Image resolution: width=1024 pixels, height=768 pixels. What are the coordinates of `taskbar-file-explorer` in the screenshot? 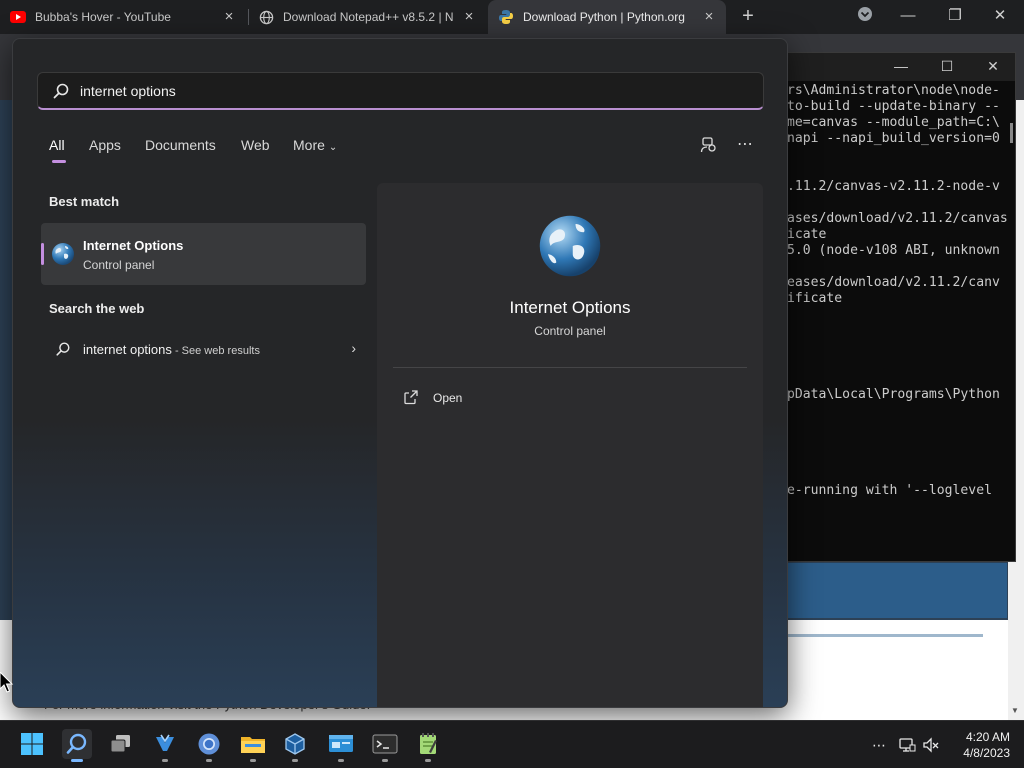 It's located at (253, 745).